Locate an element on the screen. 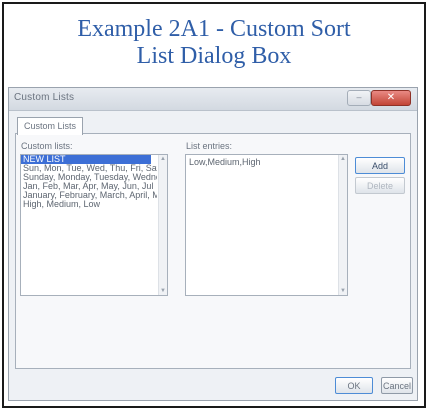 This screenshot has height=413, width=431. list-item: January, February, March, April, May is located at coordinates (89, 195).